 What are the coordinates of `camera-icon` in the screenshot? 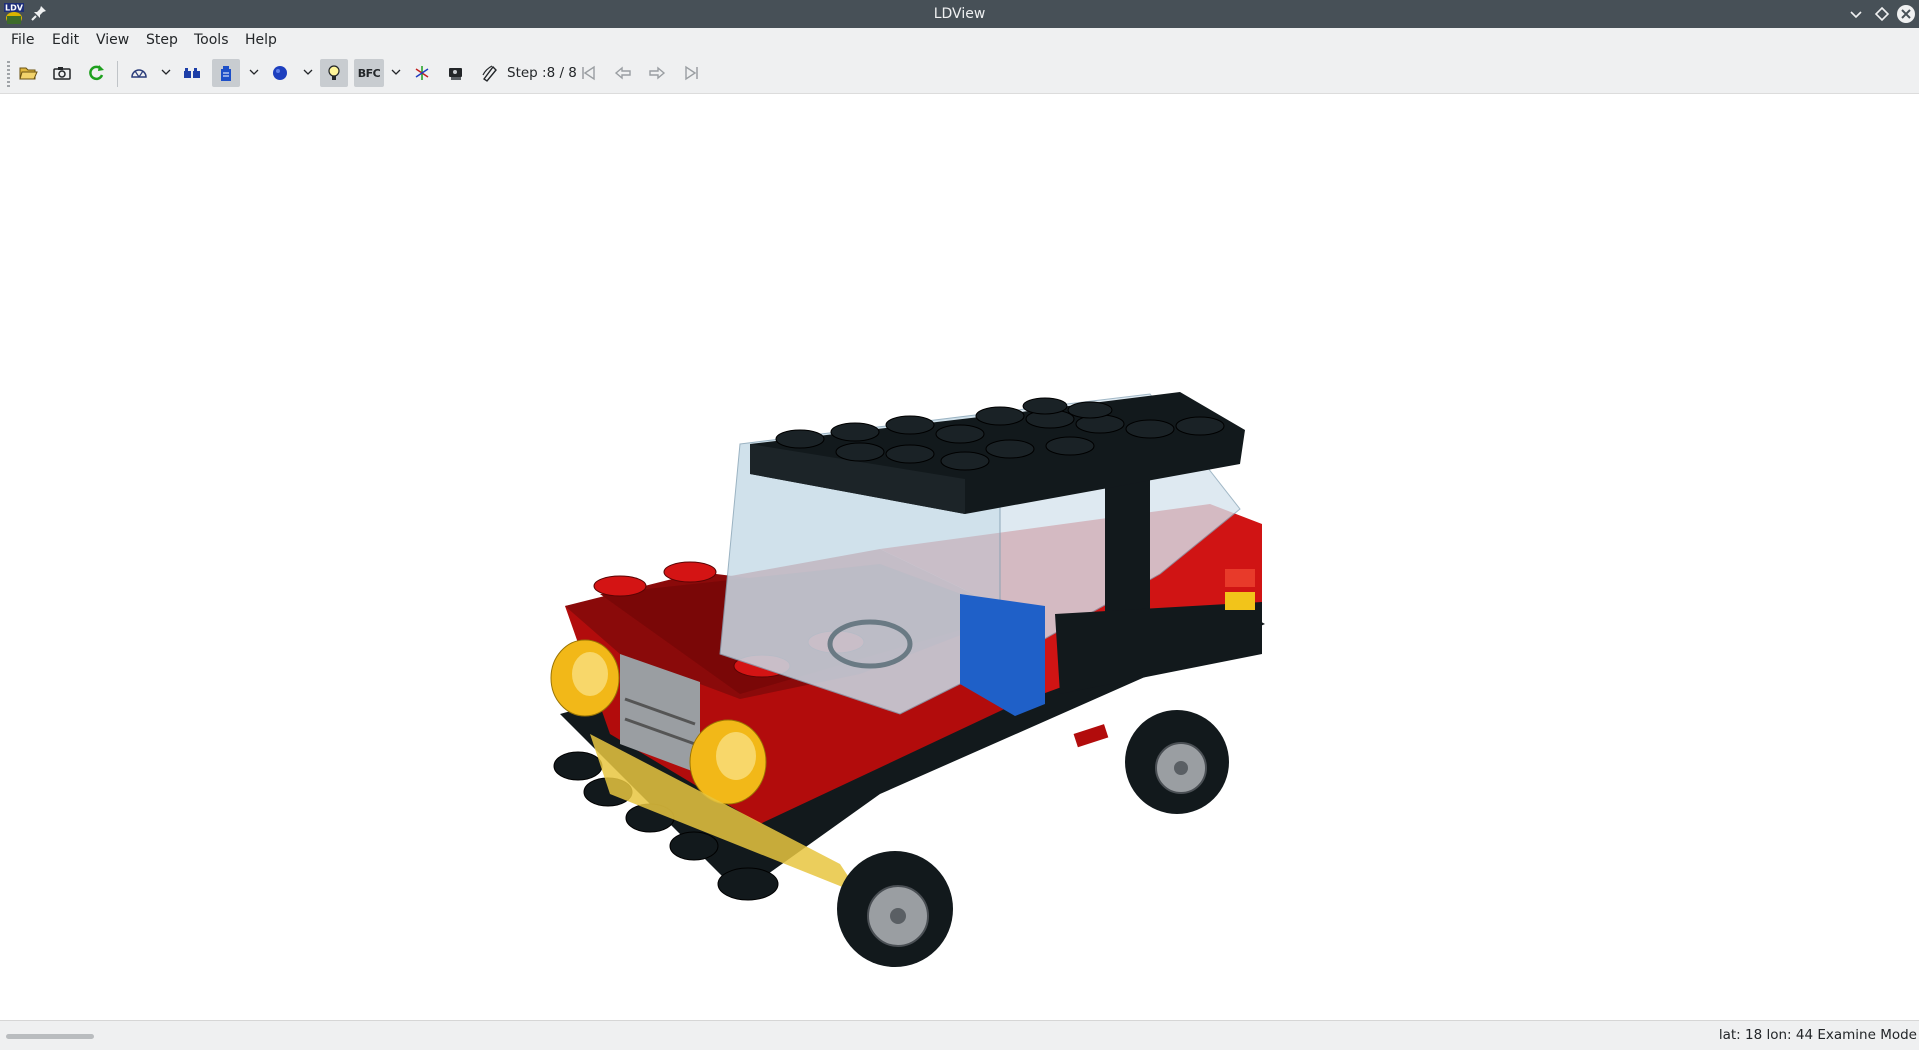 It's located at (455, 74).